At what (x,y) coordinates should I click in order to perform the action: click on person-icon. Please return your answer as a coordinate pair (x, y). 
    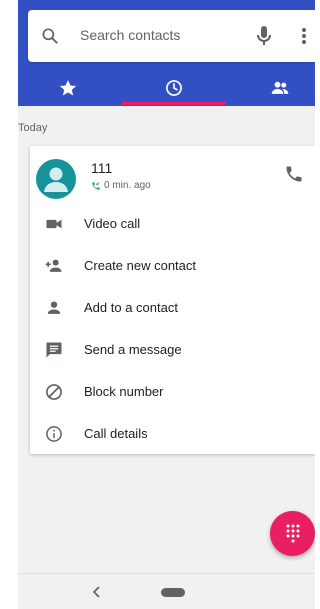
    Looking at the image, I should click on (54, 307).